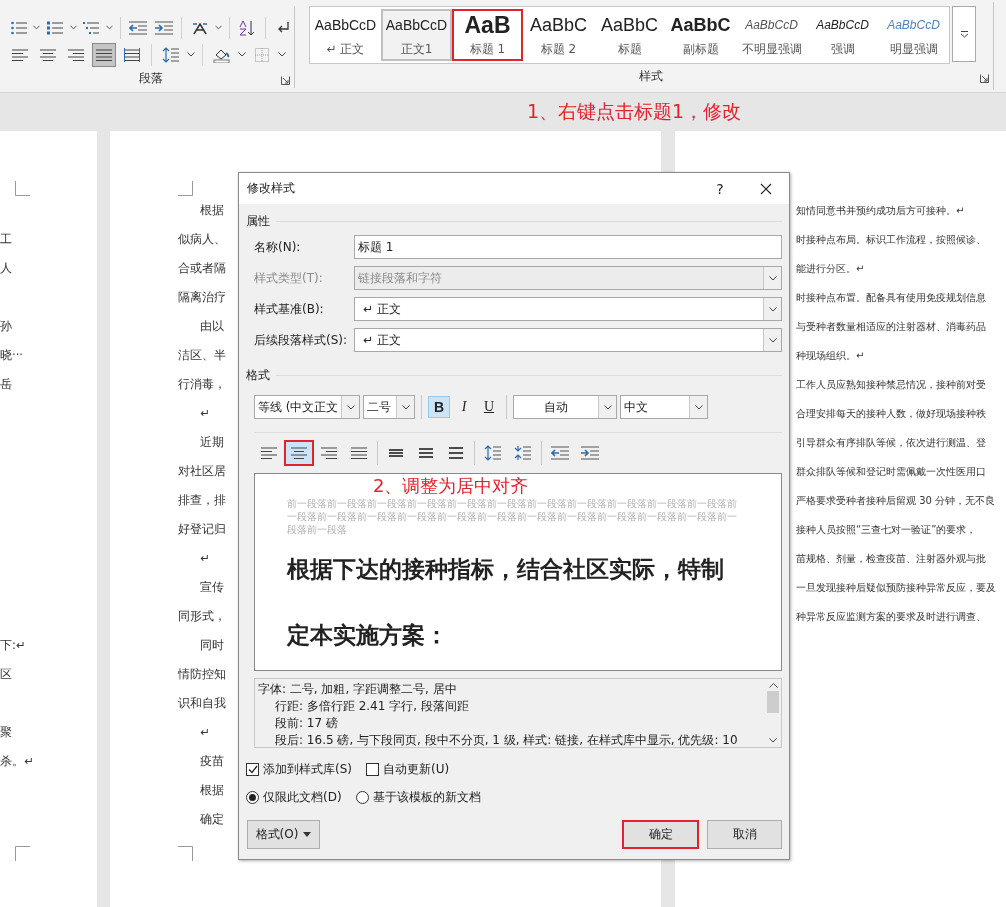  I want to click on section-heading: 格式, so click(258, 375).